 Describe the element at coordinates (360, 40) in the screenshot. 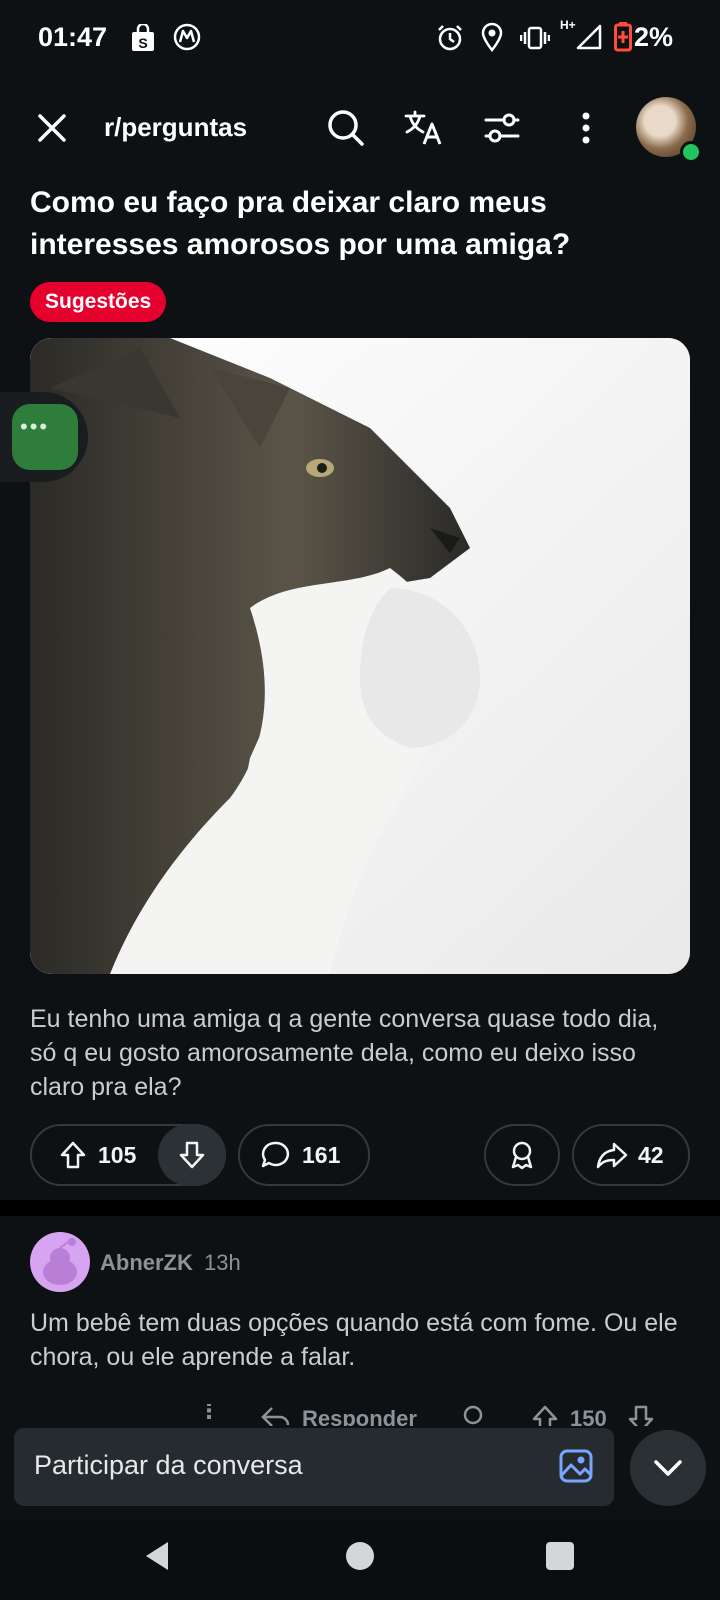

I see `status-bar: 01:47 S H+ 2%` at that location.